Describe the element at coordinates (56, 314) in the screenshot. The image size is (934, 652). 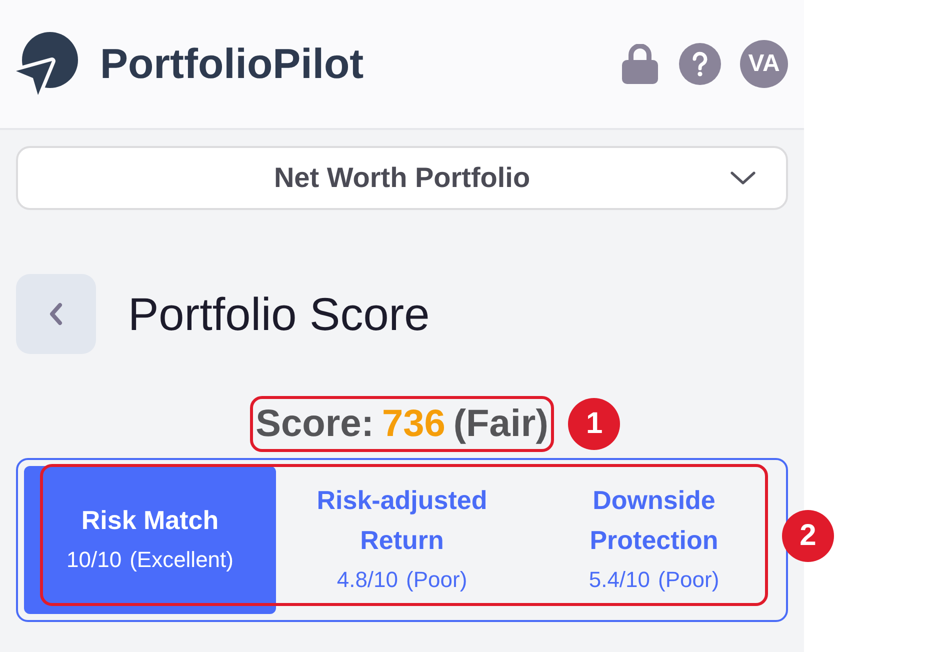
I see `chevron-left-icon` at that location.